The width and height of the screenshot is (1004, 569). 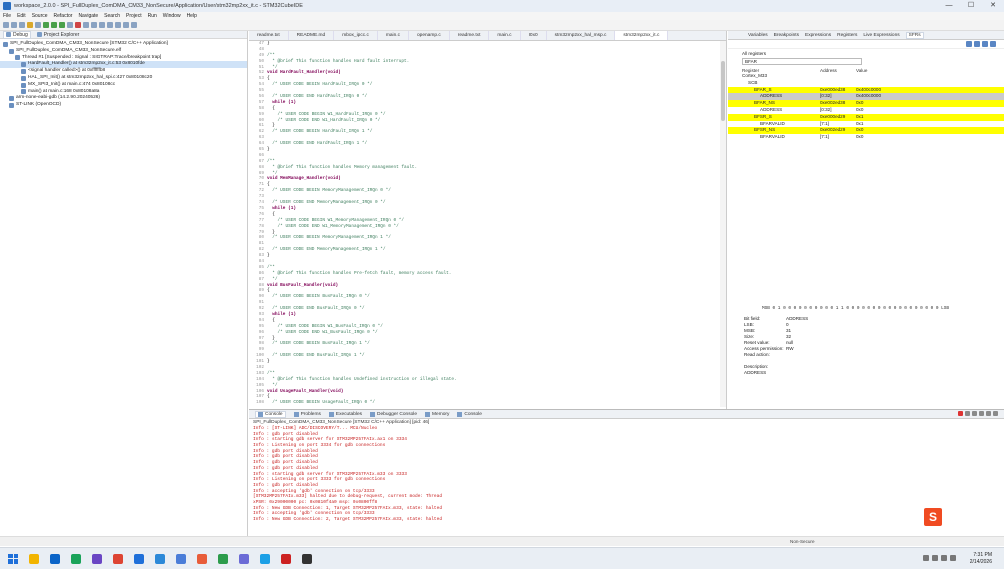 What do you see at coordinates (981, 559) in the screenshot?
I see `clock: 7:31 PM 2/14/2026` at bounding box center [981, 559].